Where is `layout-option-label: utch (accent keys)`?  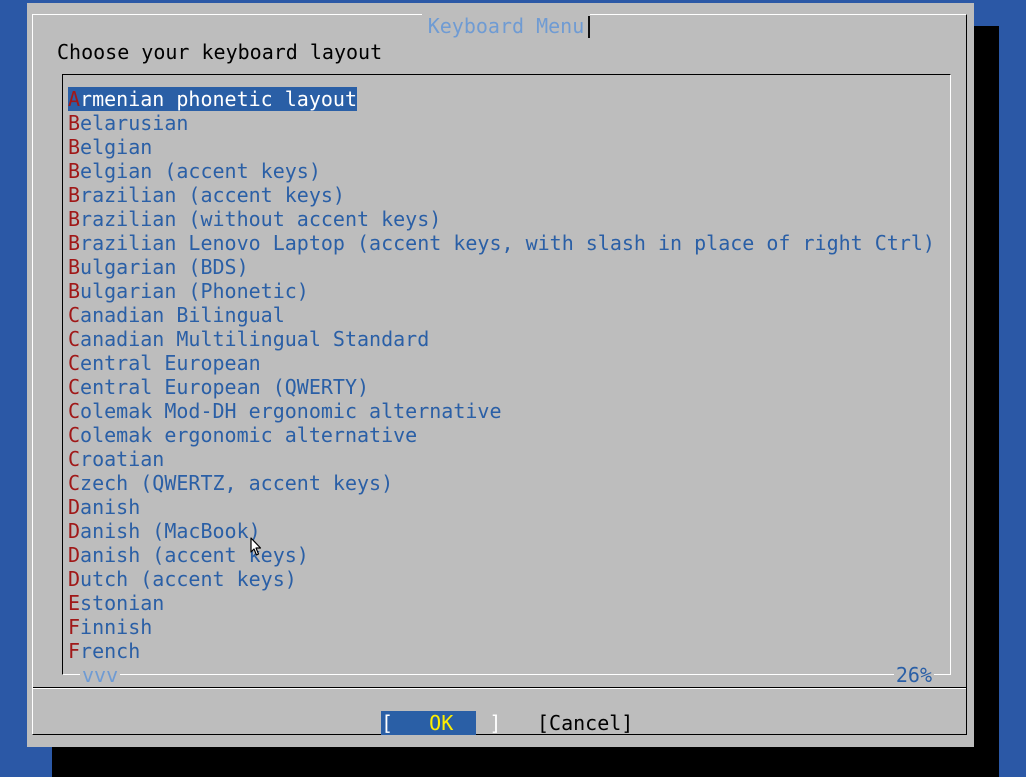 layout-option-label: utch (accent keys) is located at coordinates (188, 579).